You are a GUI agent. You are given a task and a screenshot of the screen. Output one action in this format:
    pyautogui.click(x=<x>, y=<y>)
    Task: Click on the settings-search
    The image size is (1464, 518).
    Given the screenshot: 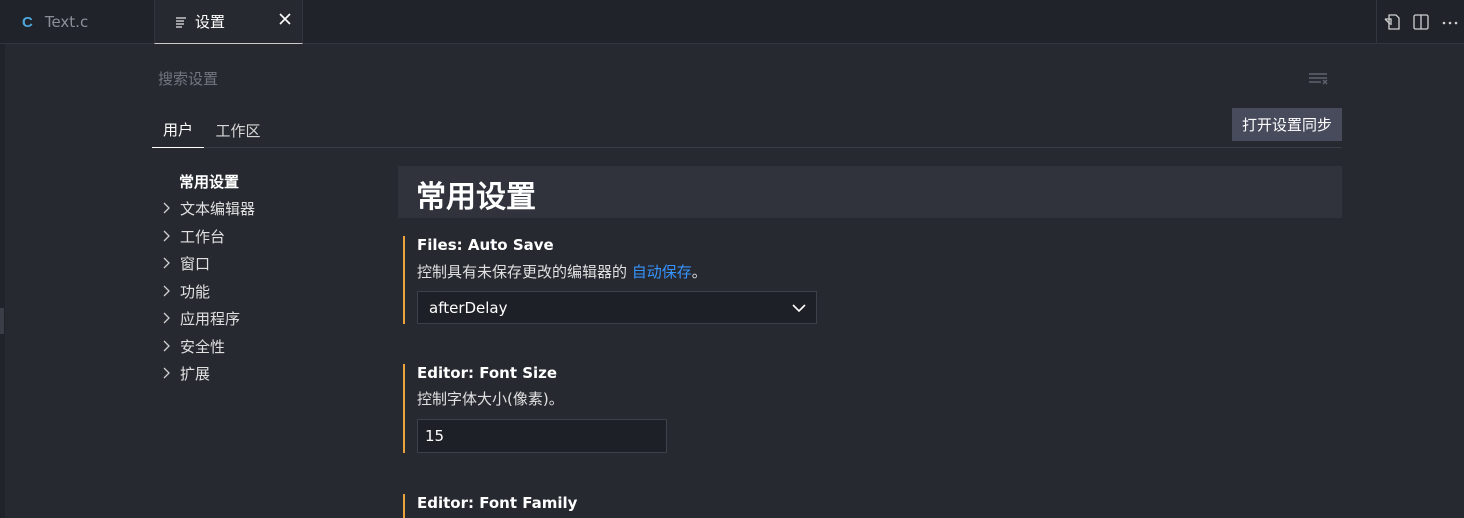 What is the action you would take?
    pyautogui.click(x=747, y=79)
    